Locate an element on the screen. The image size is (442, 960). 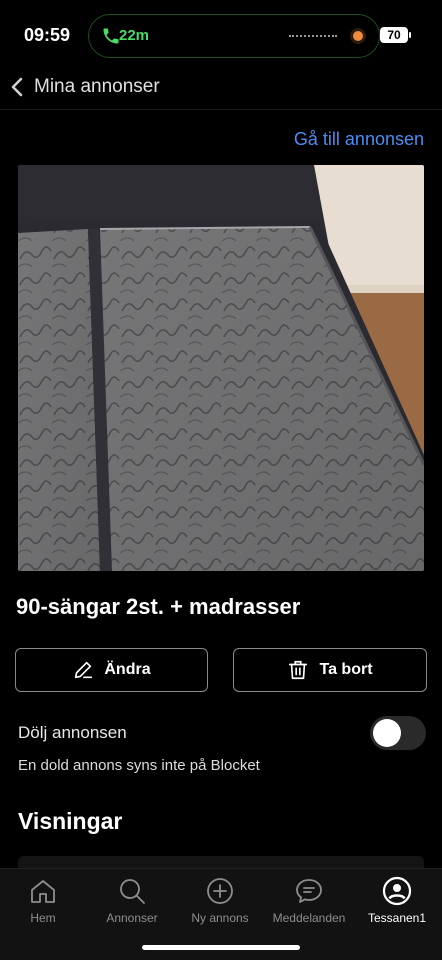
battery-icon: 70 is located at coordinates (394, 35).